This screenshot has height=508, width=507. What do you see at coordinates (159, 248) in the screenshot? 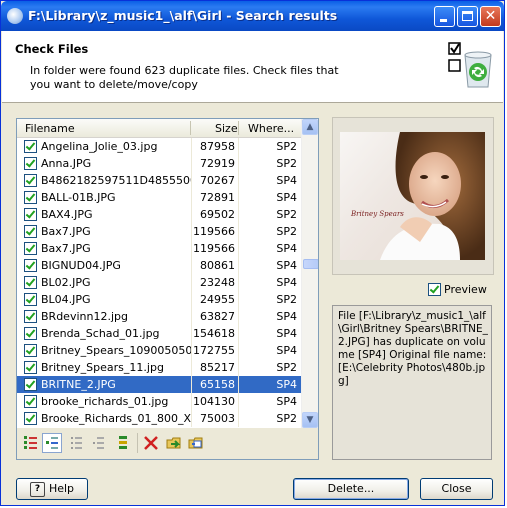
I see `table-row: Bax7.JPG 119566 SP4` at bounding box center [159, 248].